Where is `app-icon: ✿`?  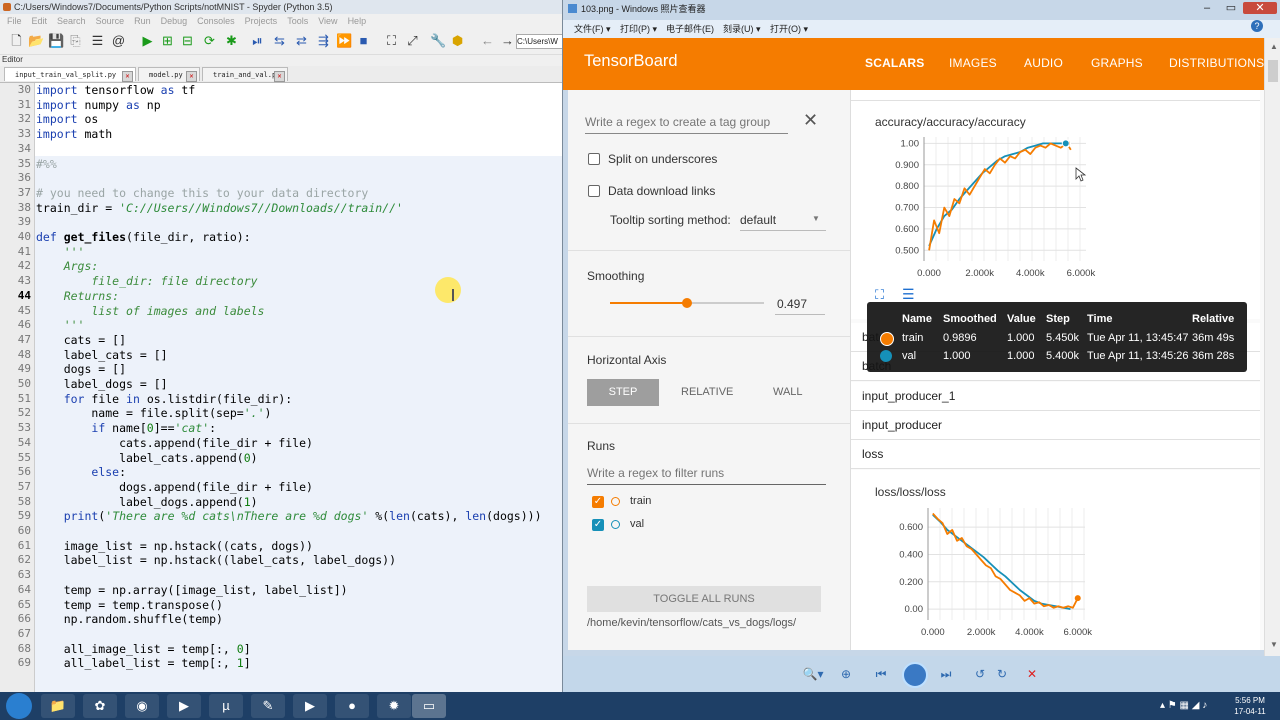 app-icon: ✿ is located at coordinates (100, 706).